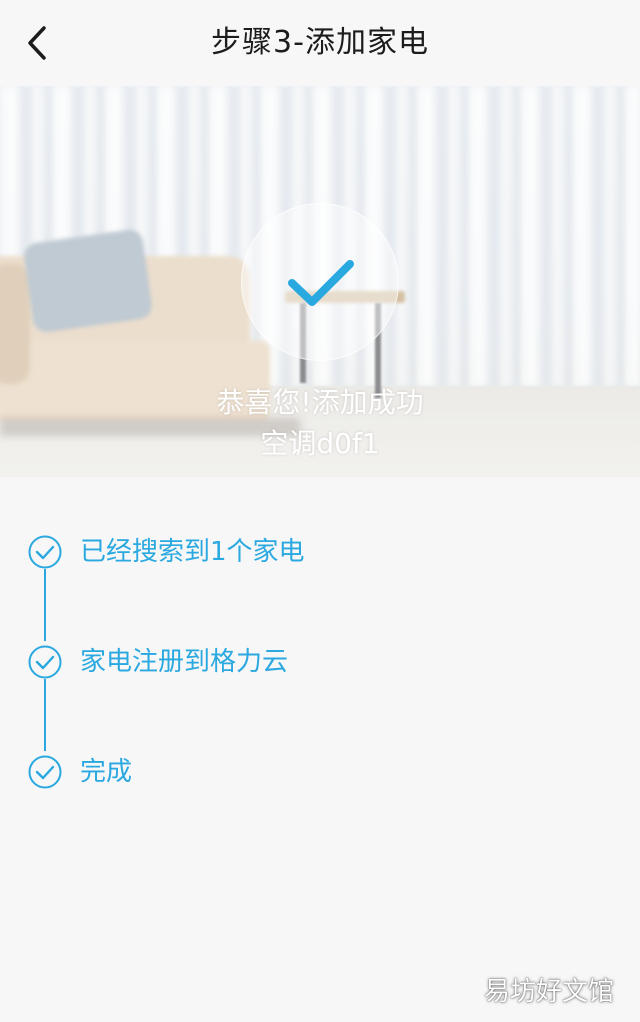  I want to click on top-nav-bar: 步骤3-添加家电, so click(320, 43).